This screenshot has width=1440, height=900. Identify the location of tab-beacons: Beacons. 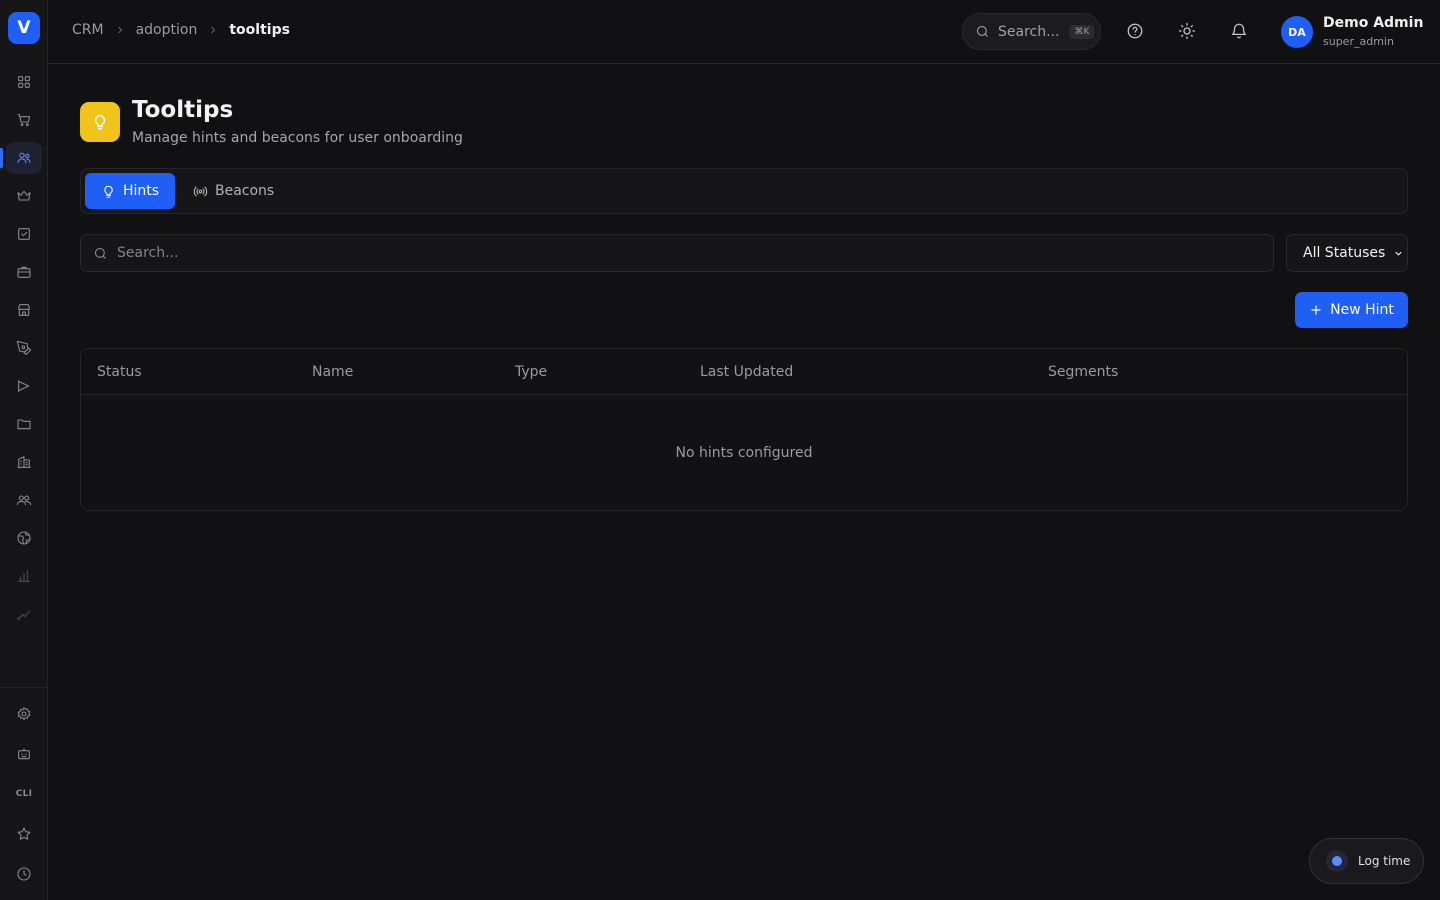
(233, 191).